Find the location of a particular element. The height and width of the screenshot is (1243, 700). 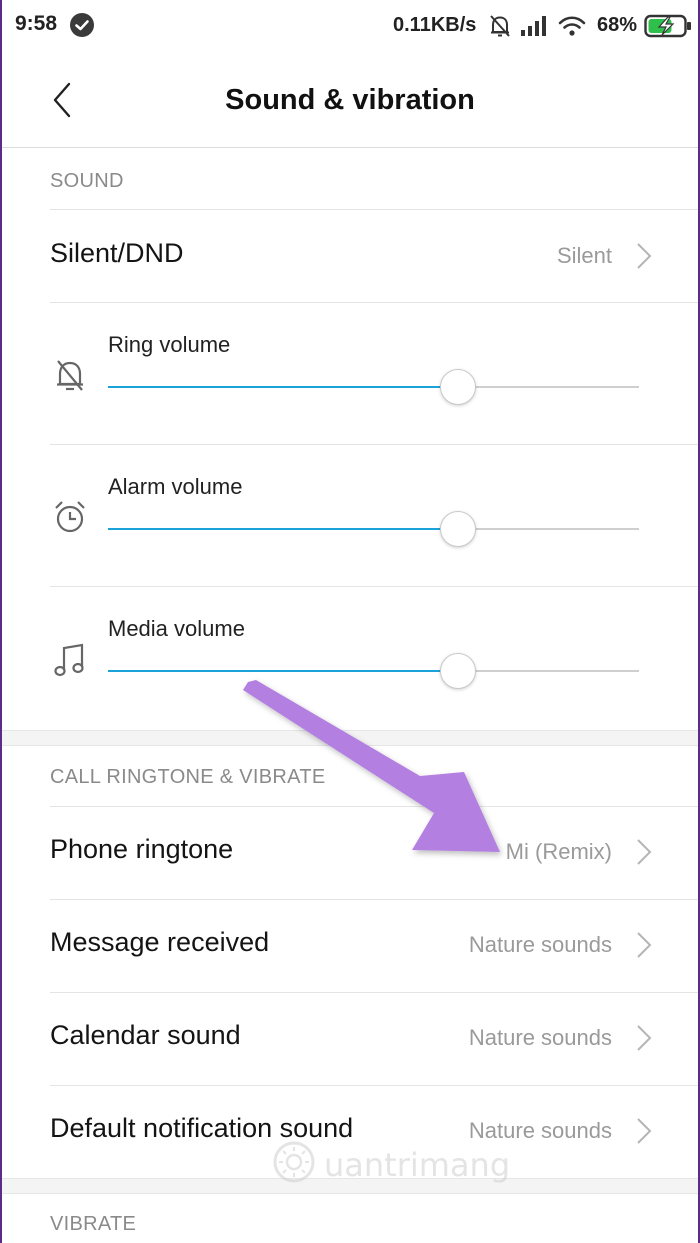

media-volume-row: Media volume is located at coordinates (350, 657).